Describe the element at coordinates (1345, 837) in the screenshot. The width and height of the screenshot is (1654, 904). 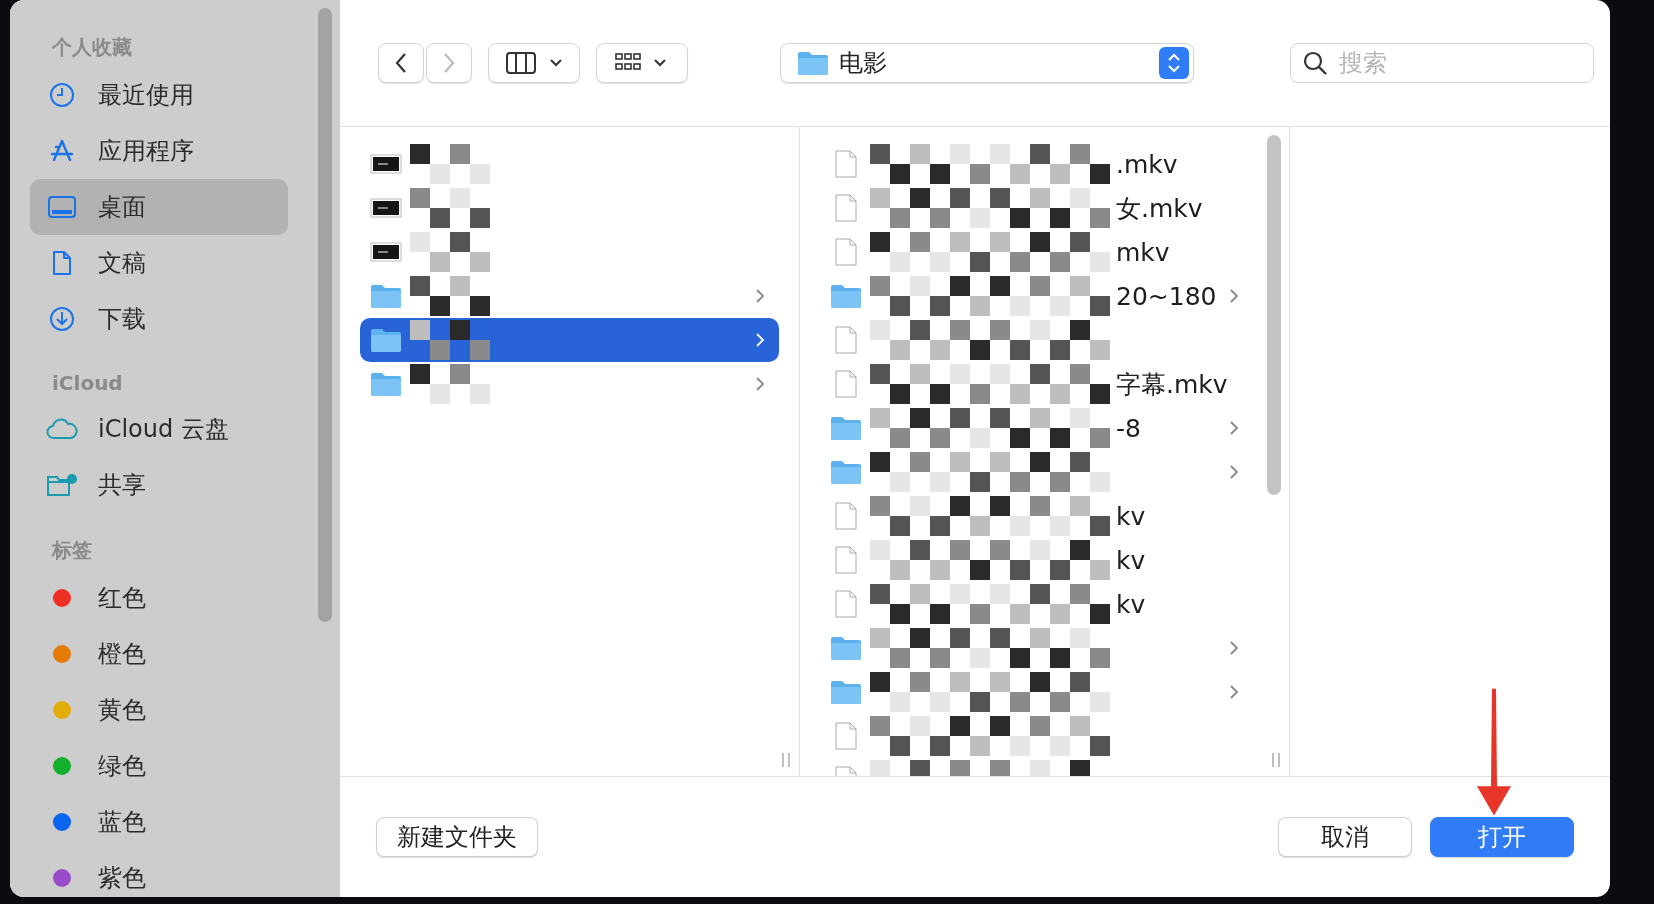
I see `cancel-button: 取消` at that location.